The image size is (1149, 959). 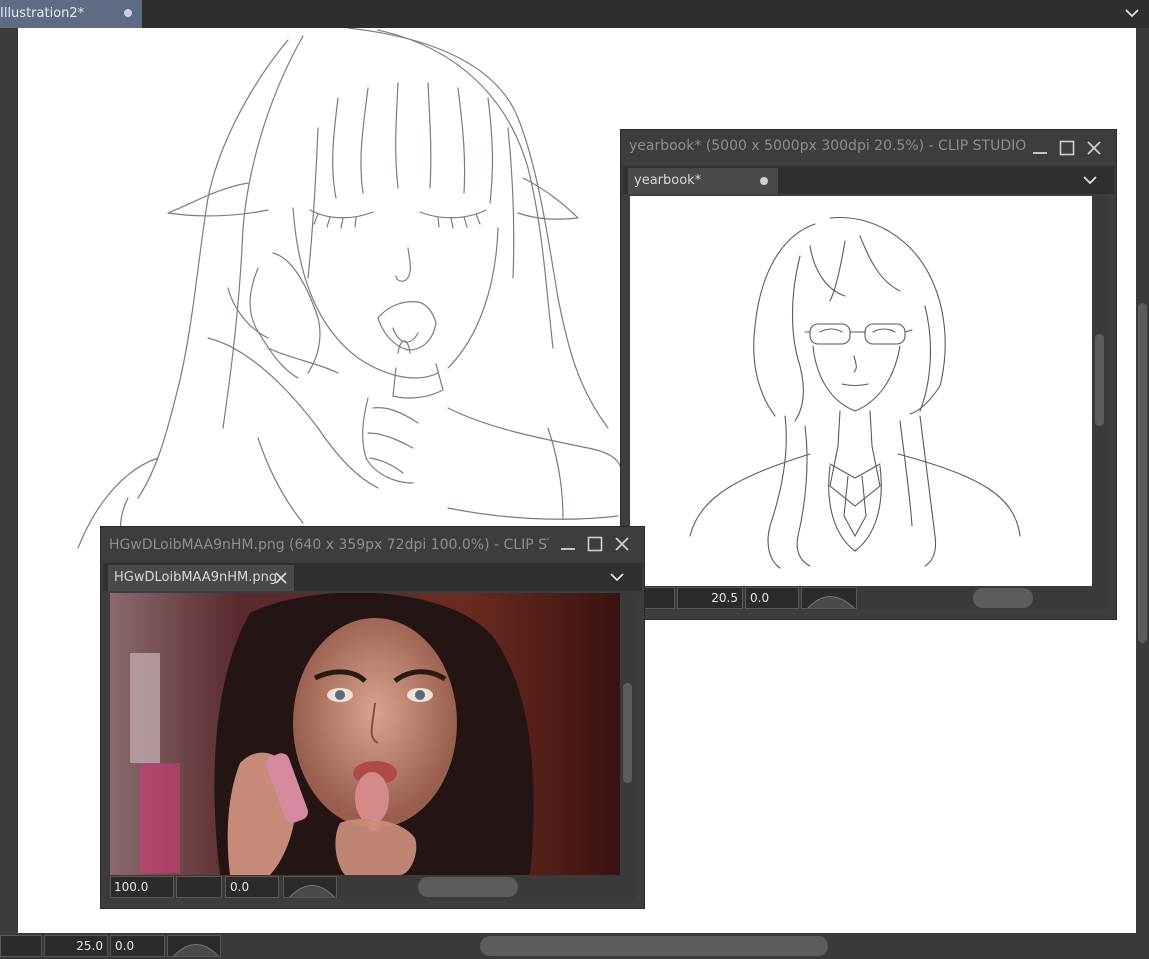 What do you see at coordinates (1099, 380) in the screenshot?
I see `yearbook-vertical-scroll-thumb` at bounding box center [1099, 380].